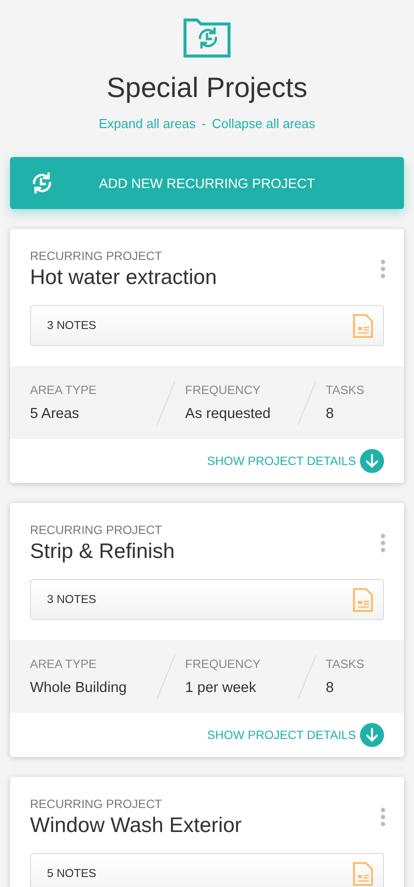 This screenshot has height=887, width=414. Describe the element at coordinates (147, 123) in the screenshot. I see `expand-link: Expand all areas` at that location.